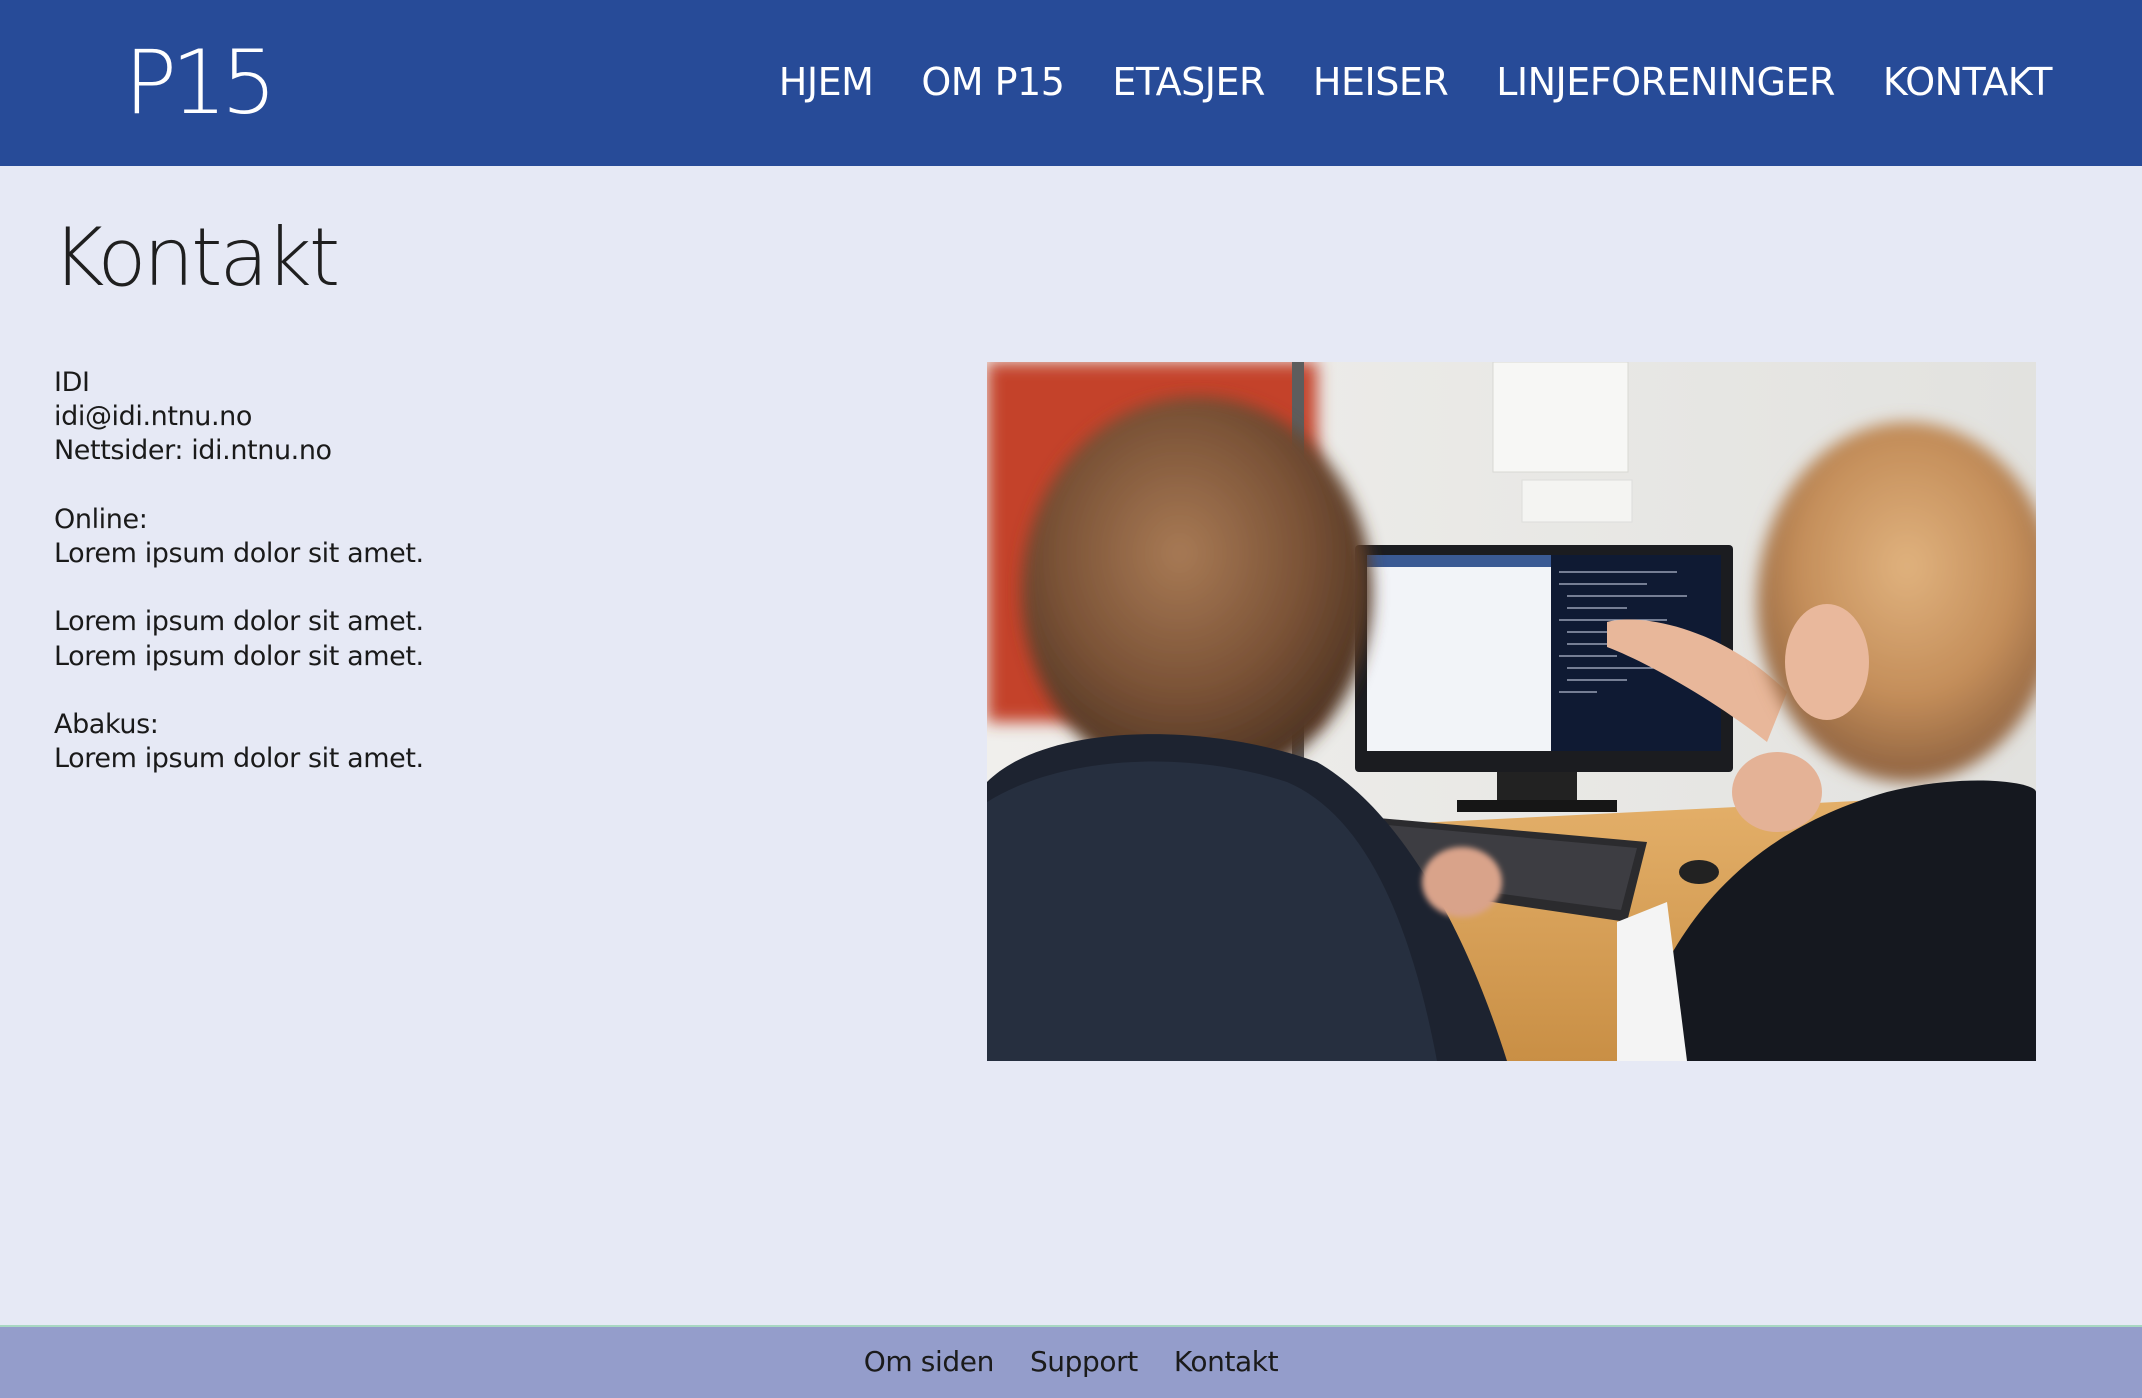 This screenshot has height=1398, width=2142. I want to click on nav-item-om-p15: OM P15, so click(993, 82).